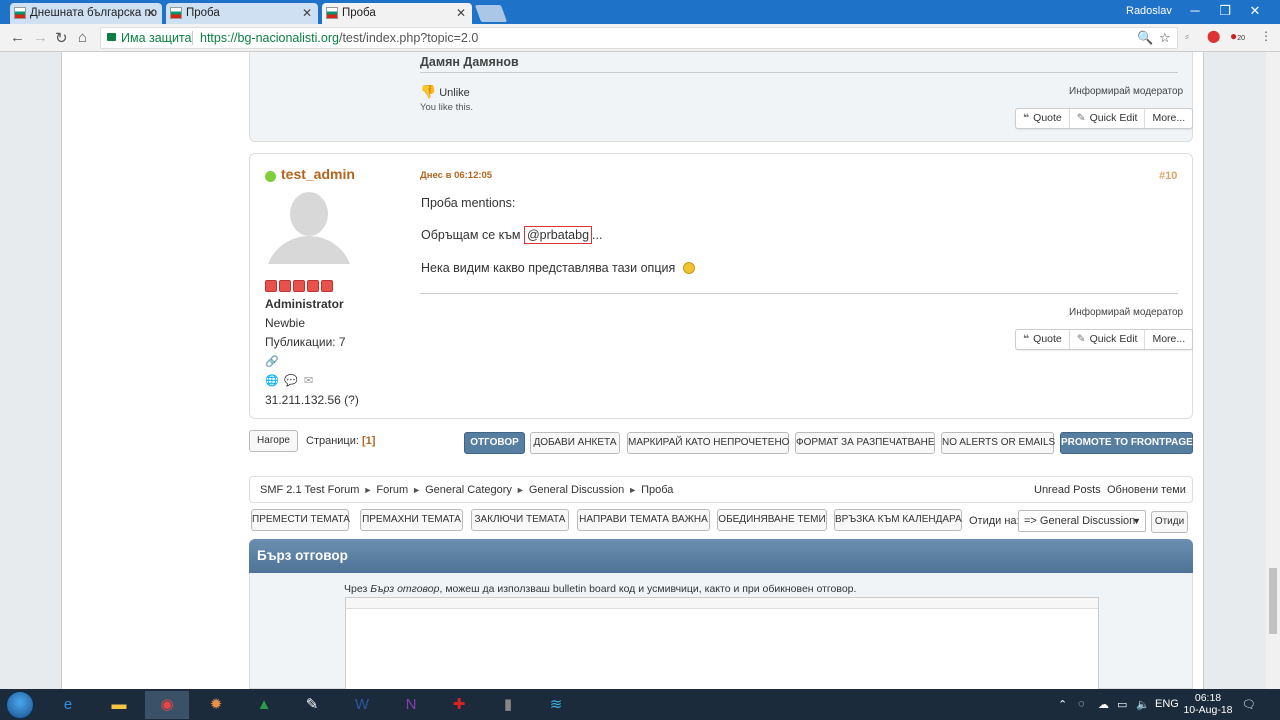 The height and width of the screenshot is (720, 1280). What do you see at coordinates (494, 443) in the screenshot?
I see `reply-button: ОТГОВОР` at bounding box center [494, 443].